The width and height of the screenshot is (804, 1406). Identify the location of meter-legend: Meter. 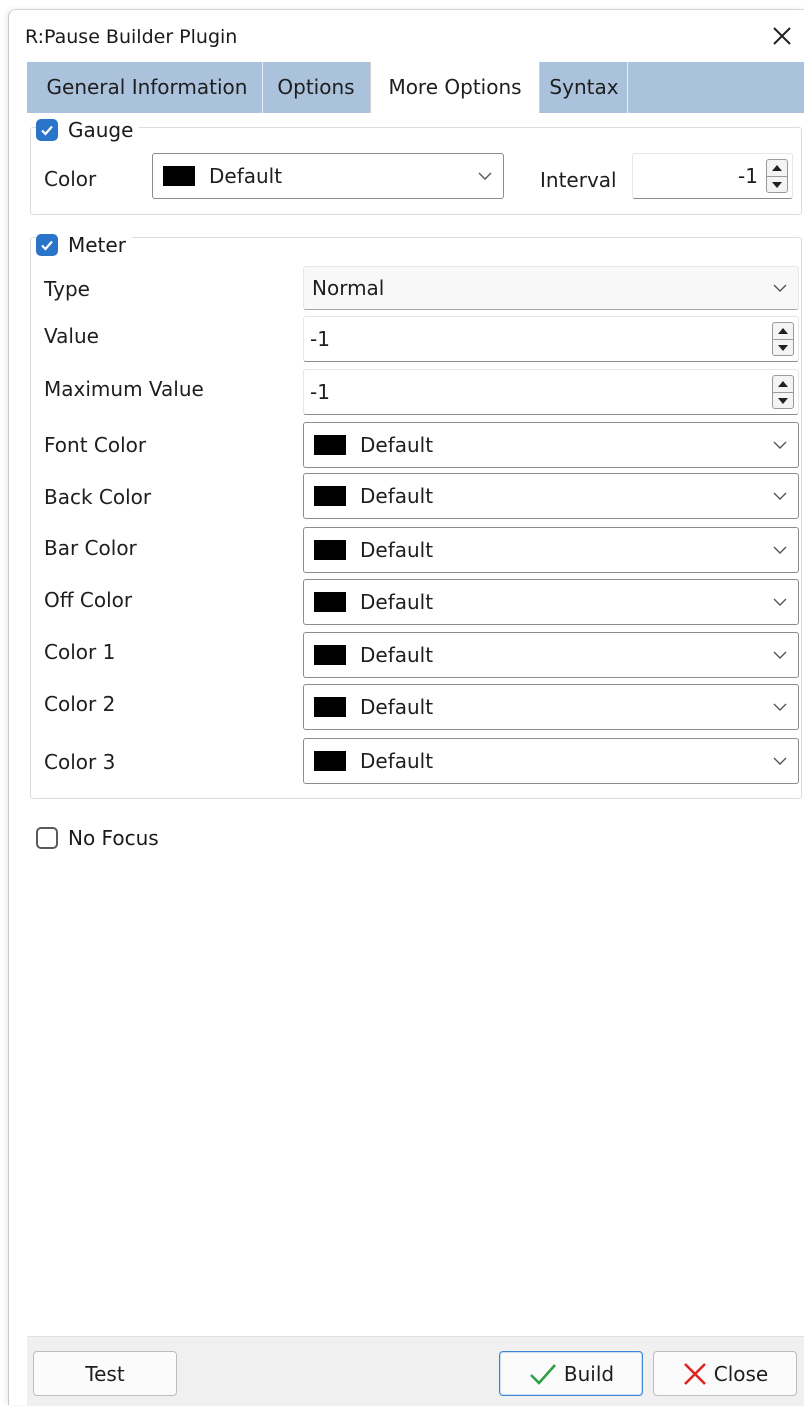
(84, 245).